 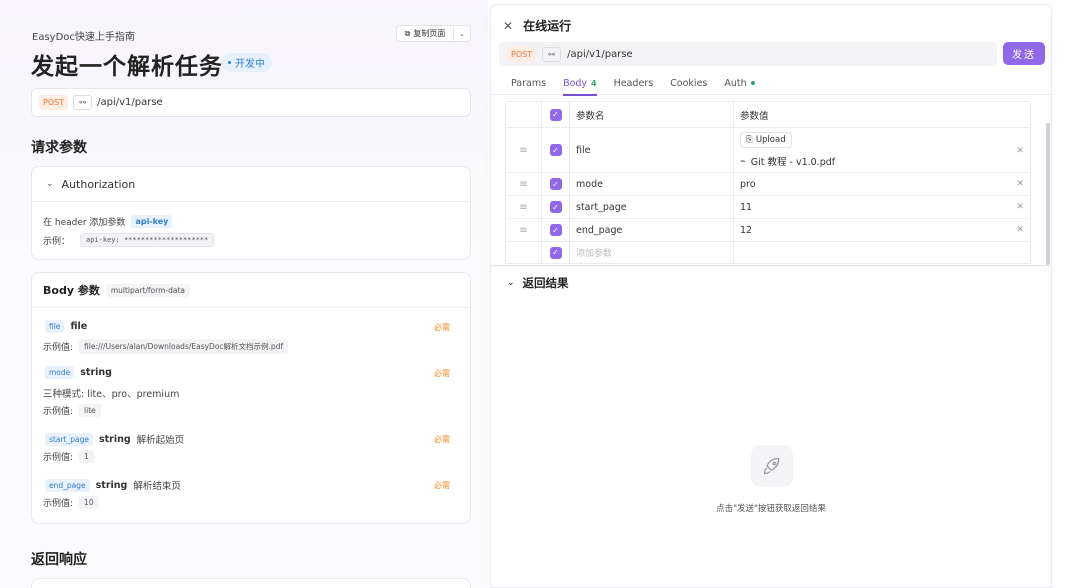 I want to click on endpoint-box: POST ⚯ /api/v1/parse, so click(x=251, y=102).